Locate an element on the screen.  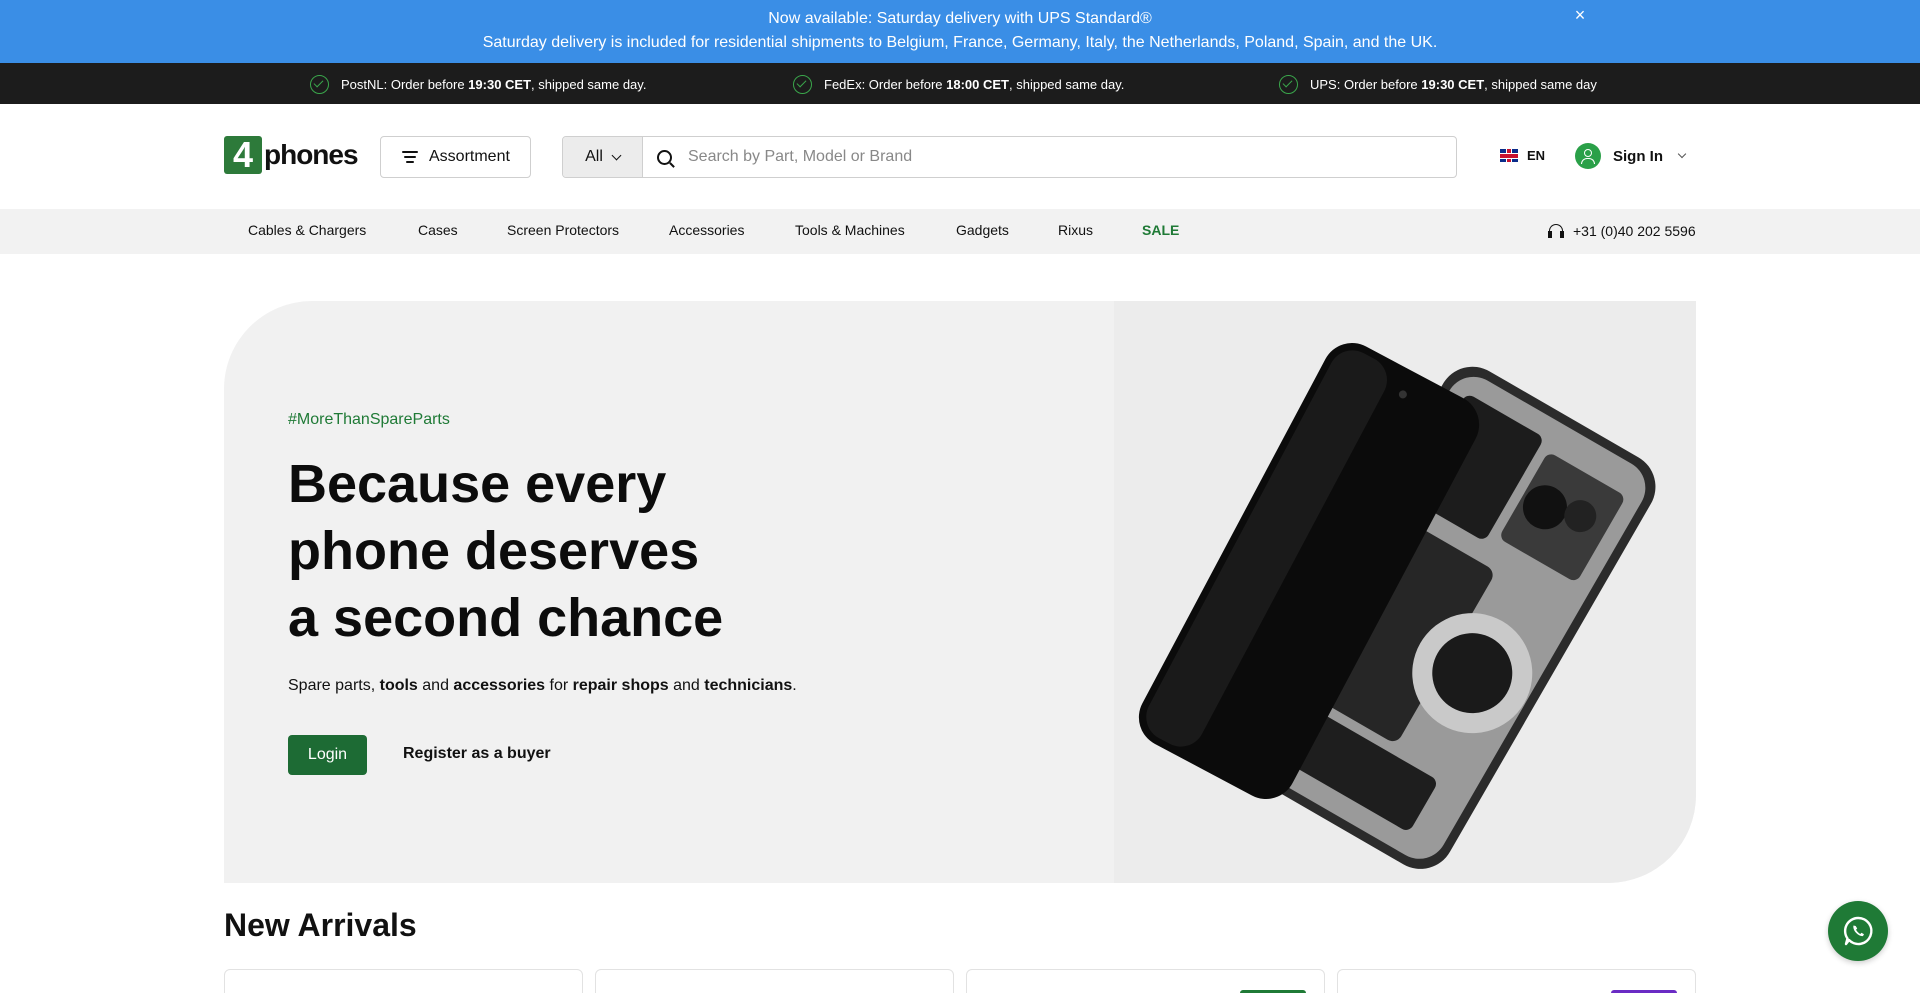
phone-number: +31 (0)40 202 5596 is located at coordinates (1634, 231).